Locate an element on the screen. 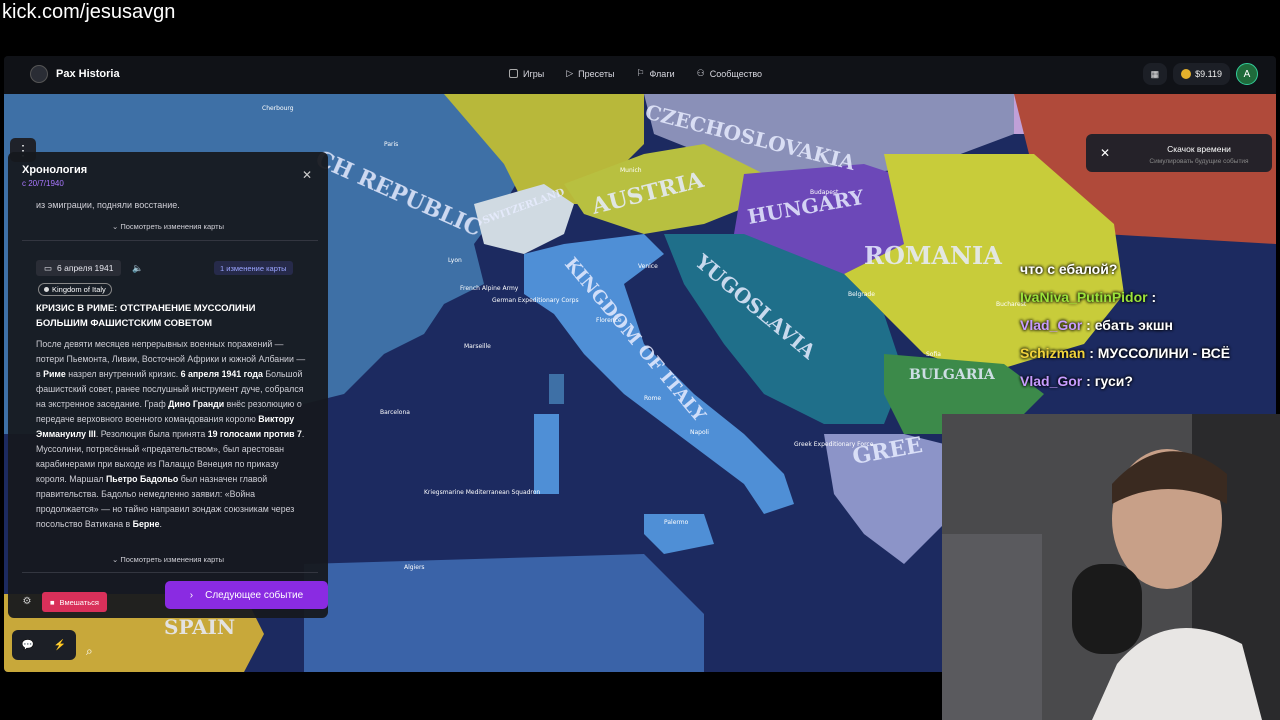 The width and height of the screenshot is (1280, 720). city-cherbourg: Cherbourg is located at coordinates (278, 108).